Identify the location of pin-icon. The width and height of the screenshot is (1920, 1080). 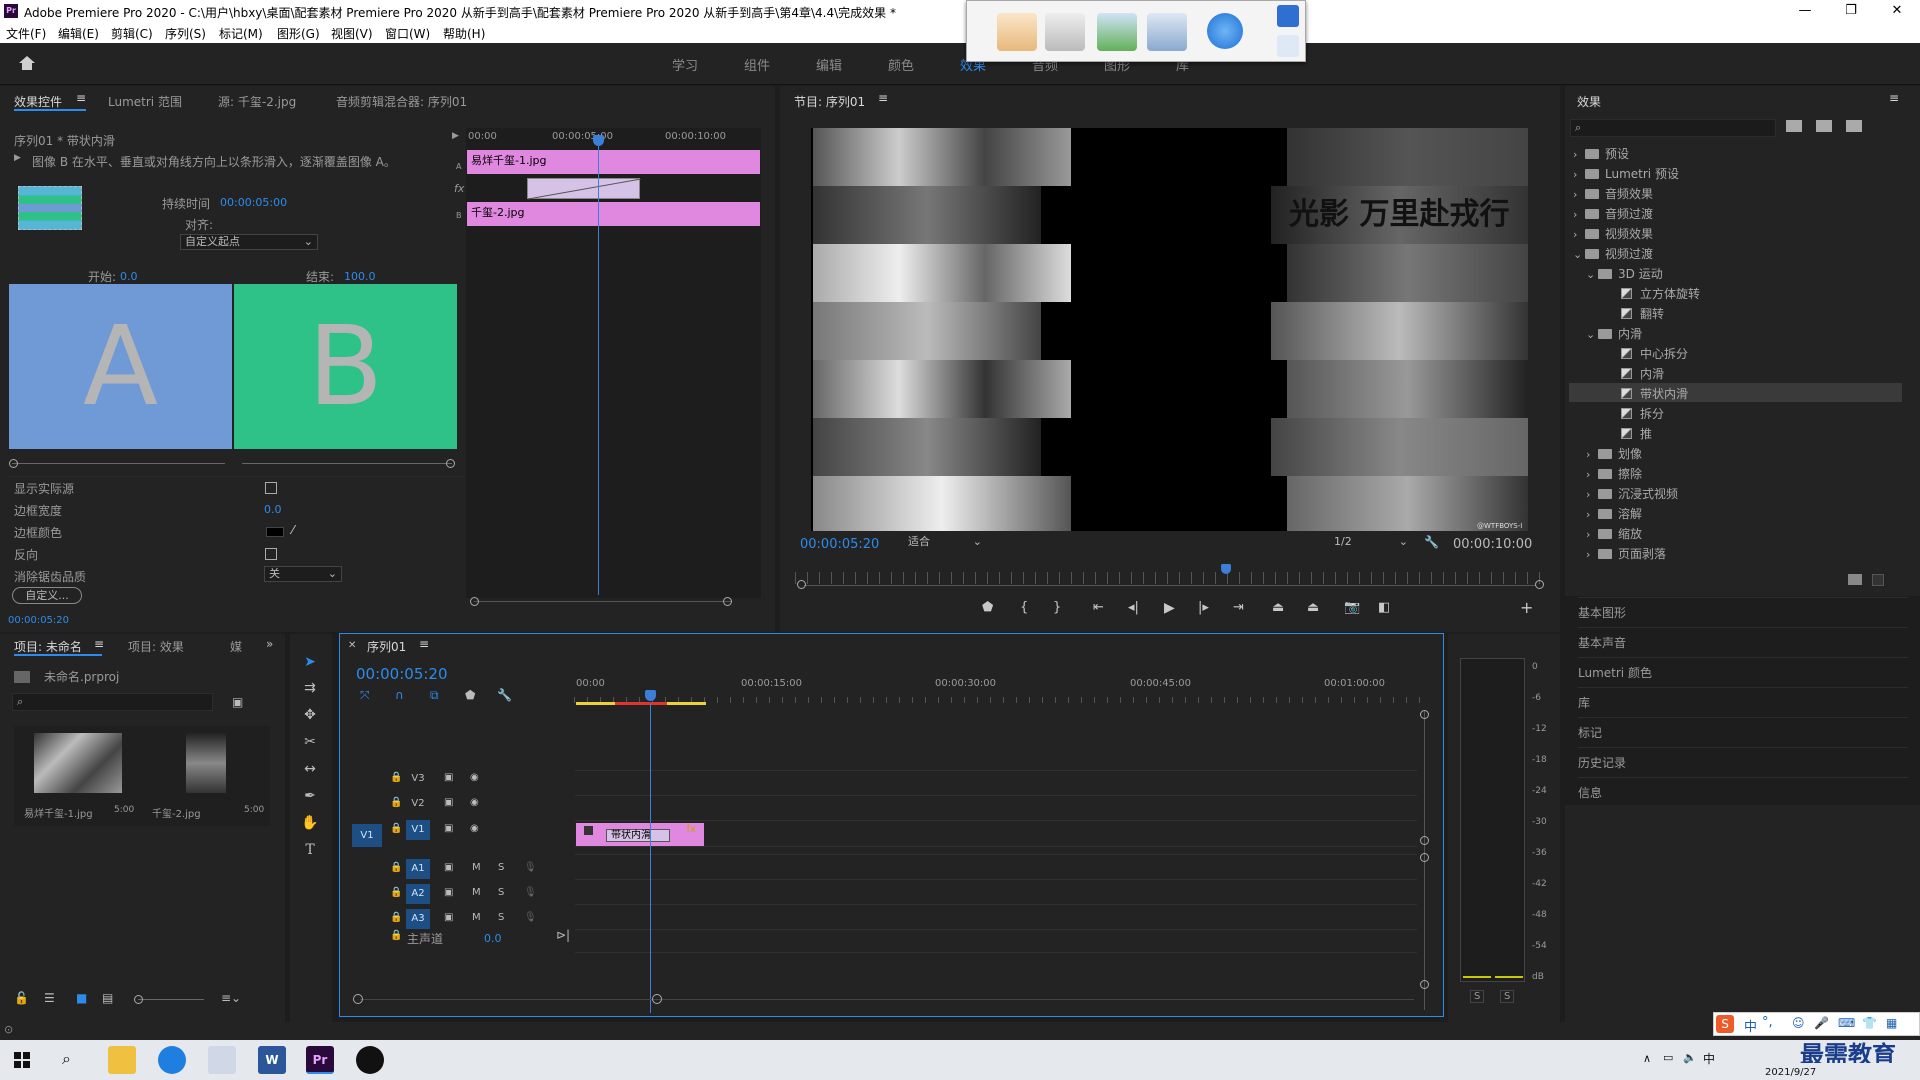
(1288, 46).